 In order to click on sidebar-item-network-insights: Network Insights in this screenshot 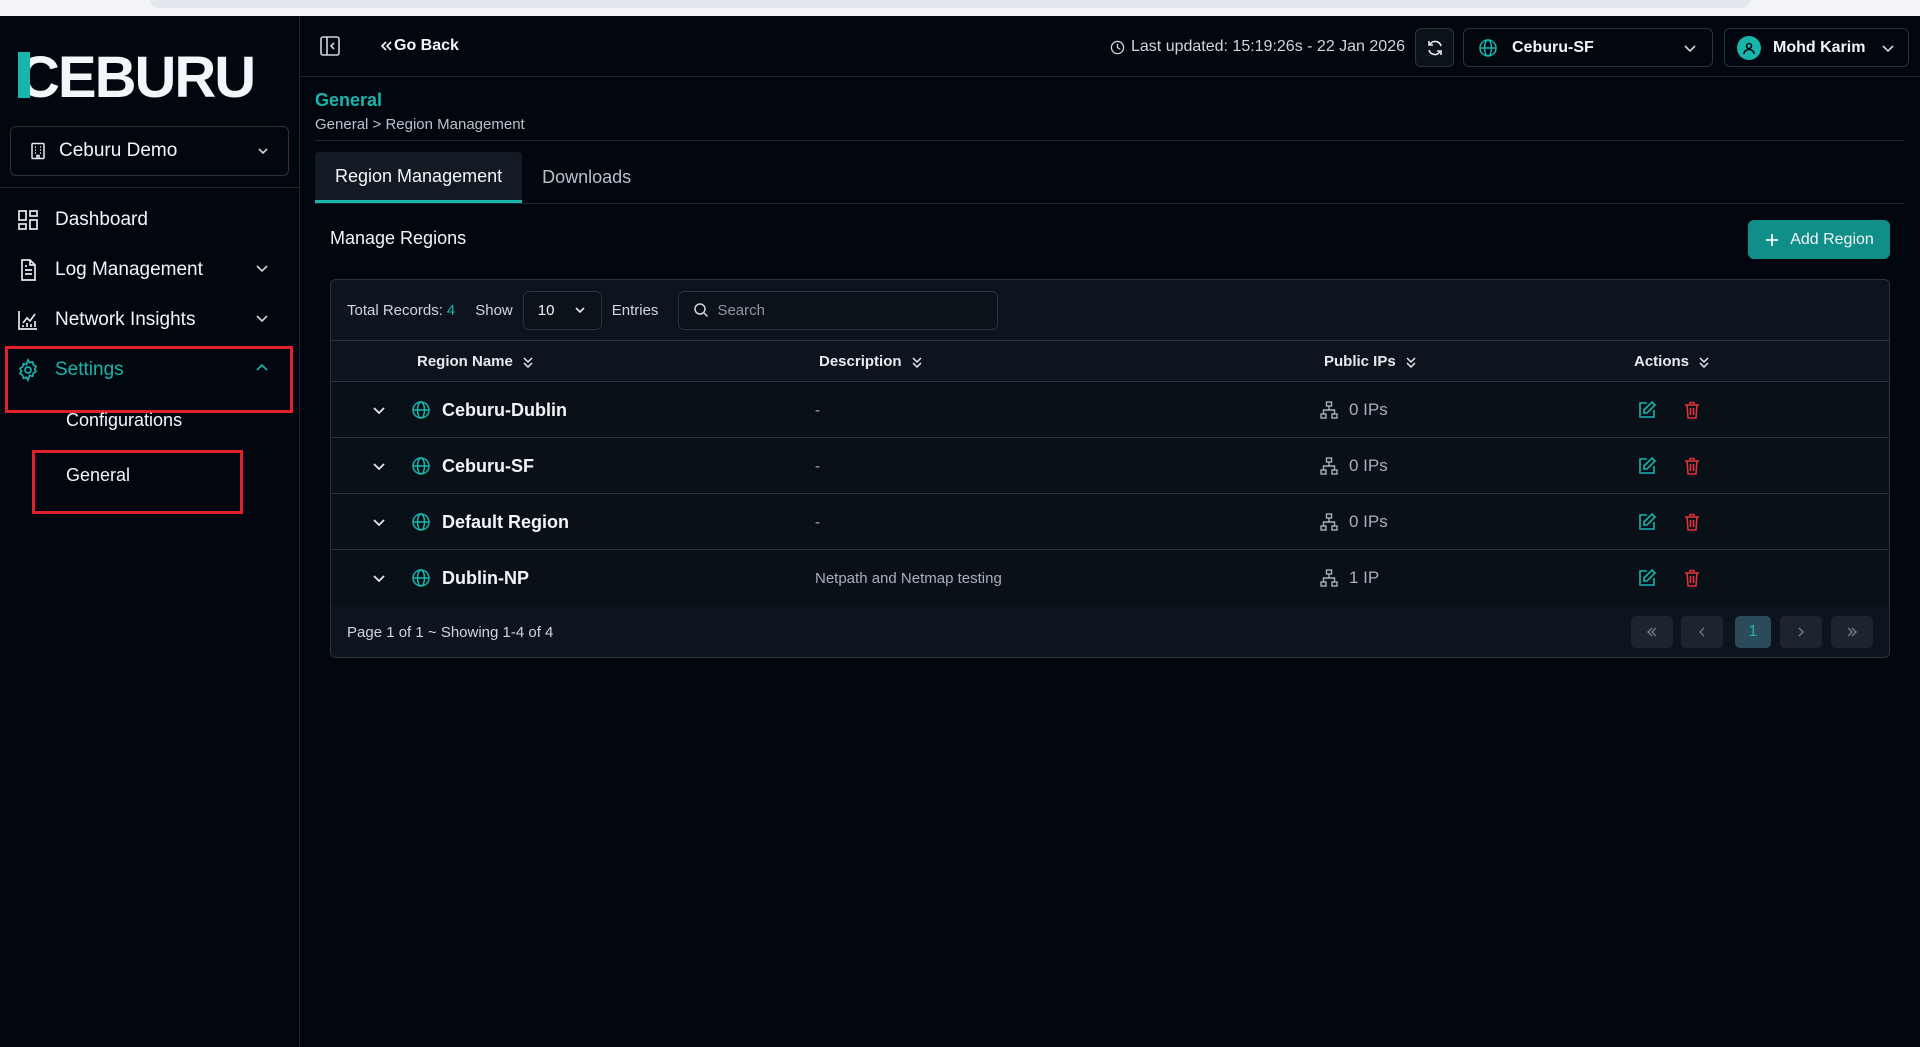, I will do `click(150, 320)`.